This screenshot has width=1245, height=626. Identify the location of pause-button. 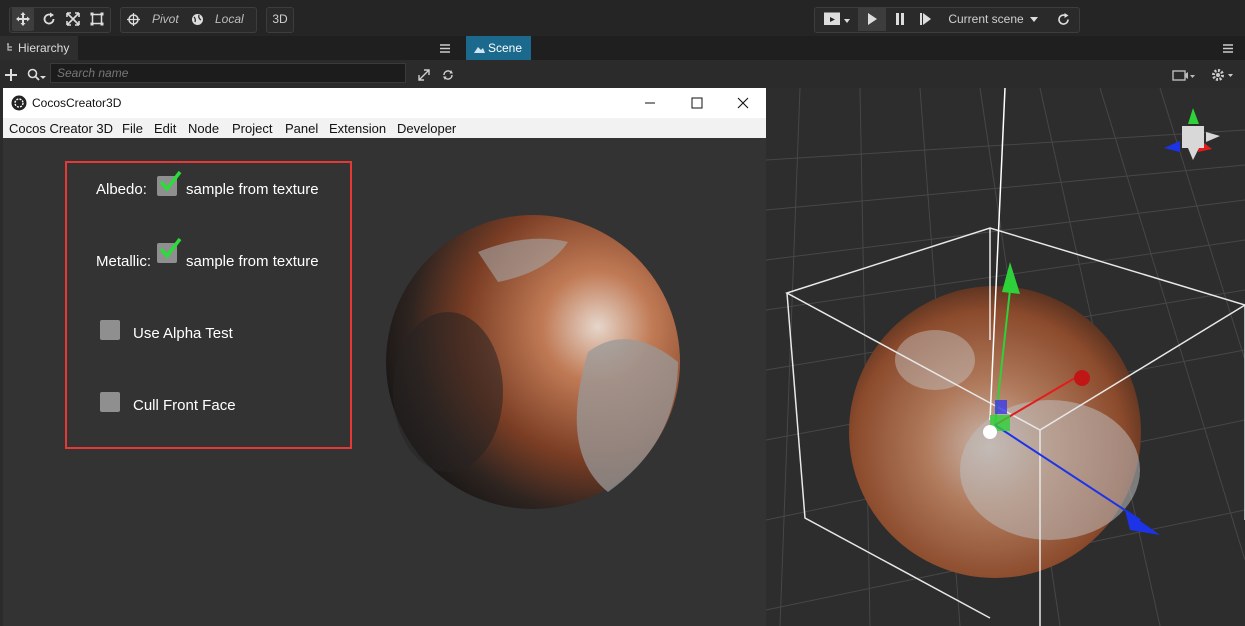
(900, 19).